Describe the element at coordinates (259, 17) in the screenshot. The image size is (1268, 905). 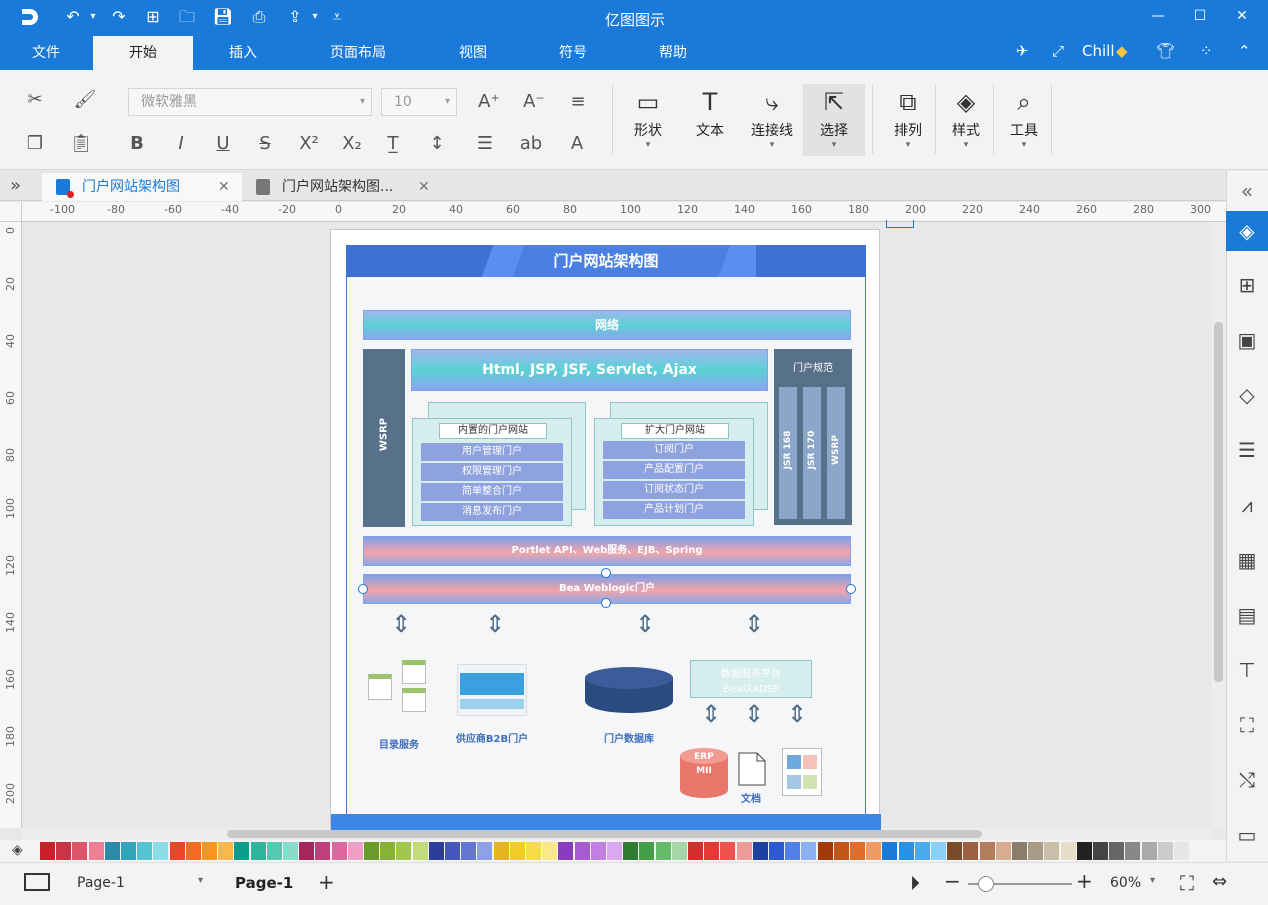
I see `print-icon: ⎙` at that location.